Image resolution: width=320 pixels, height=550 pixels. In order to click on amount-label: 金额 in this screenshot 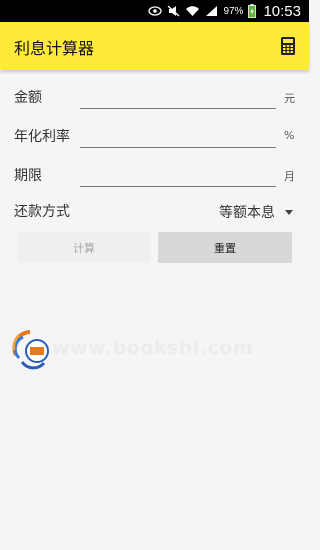, I will do `click(28, 98)`.